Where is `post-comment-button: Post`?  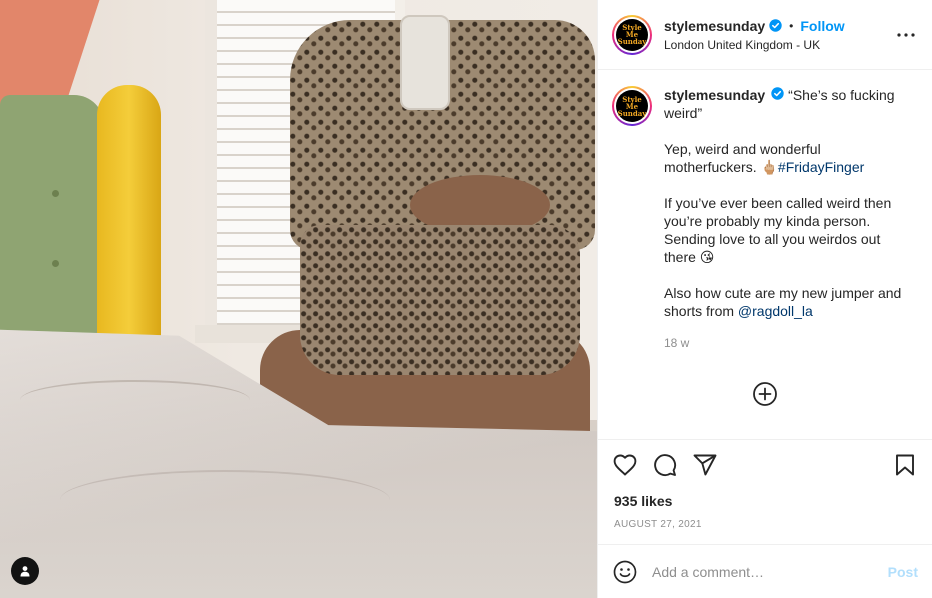
post-comment-button: Post is located at coordinates (903, 572).